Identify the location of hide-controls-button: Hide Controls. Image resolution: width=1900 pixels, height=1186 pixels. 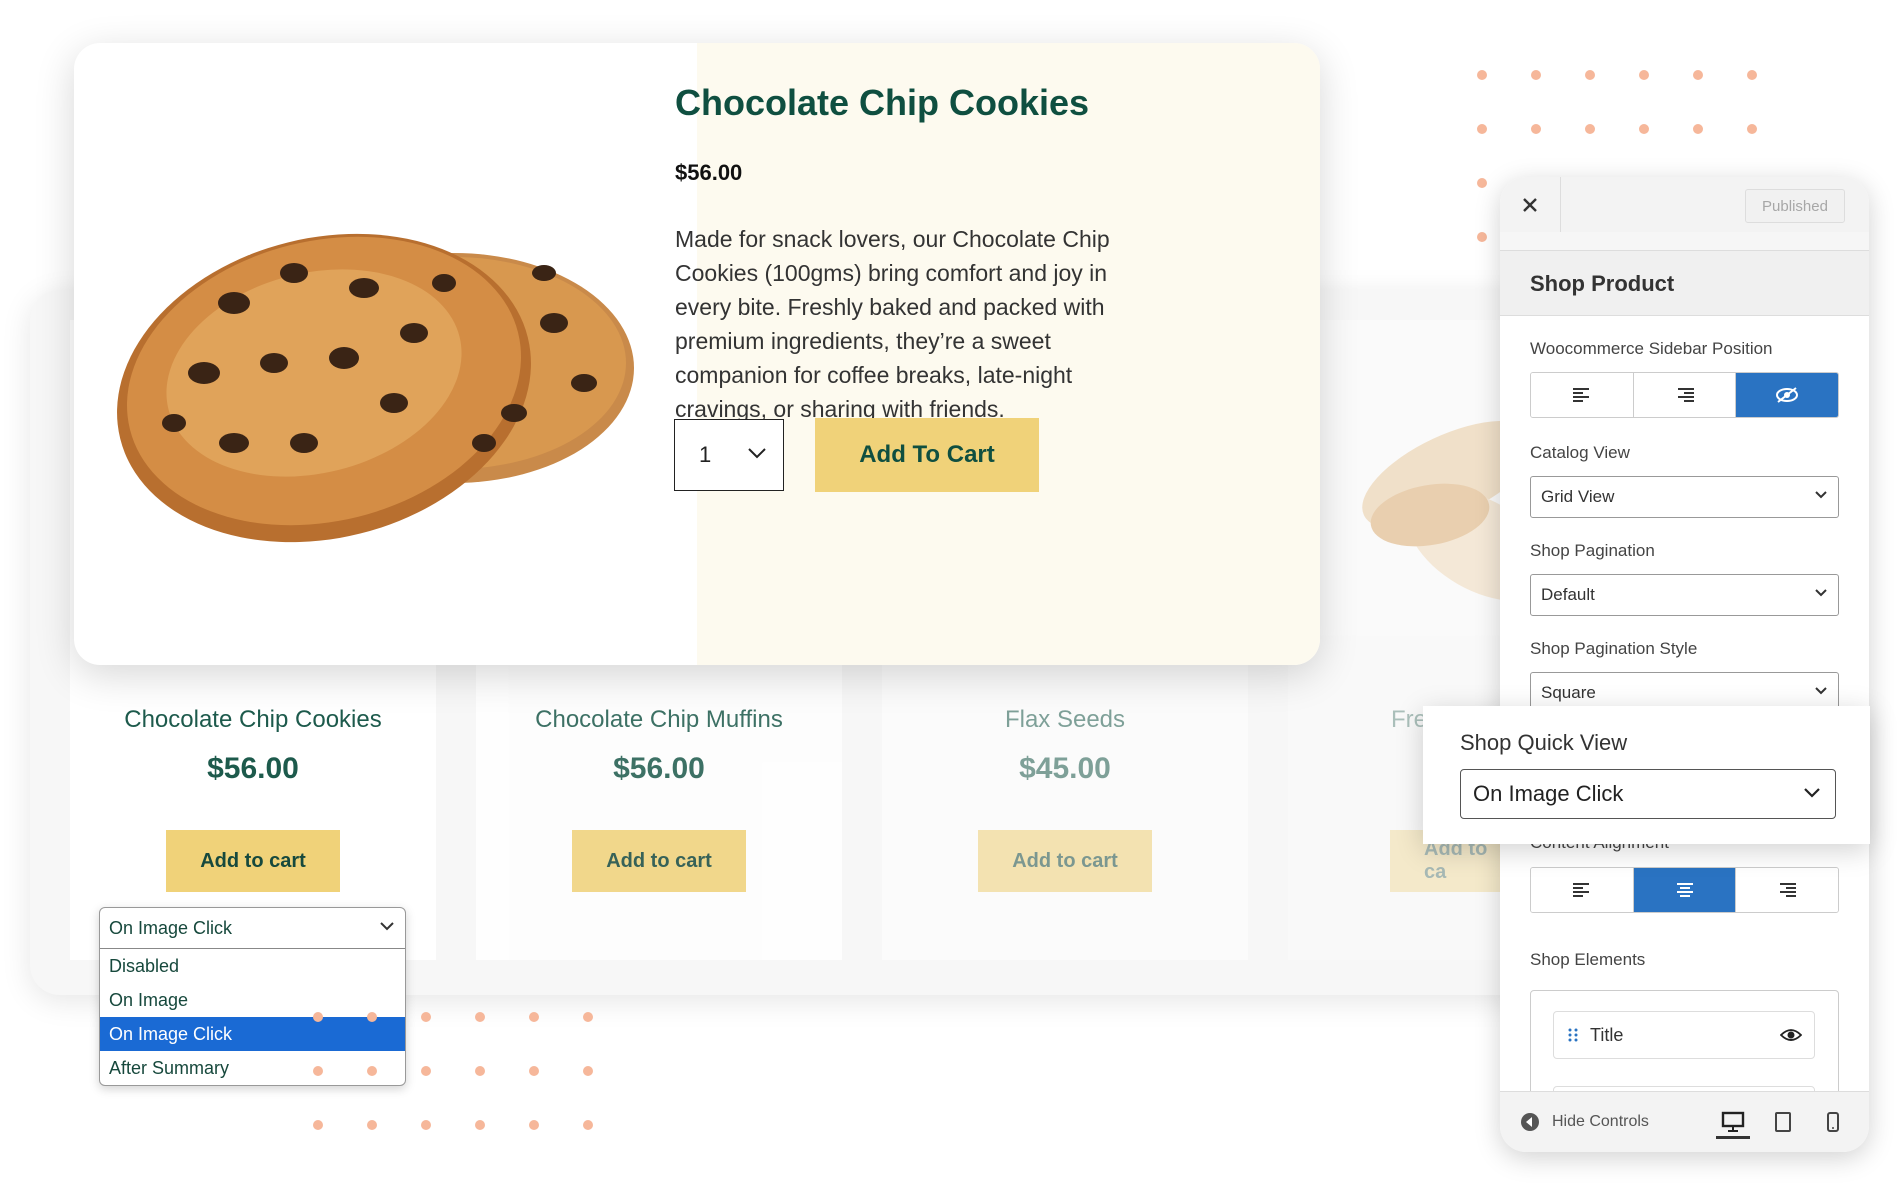
(1584, 1122).